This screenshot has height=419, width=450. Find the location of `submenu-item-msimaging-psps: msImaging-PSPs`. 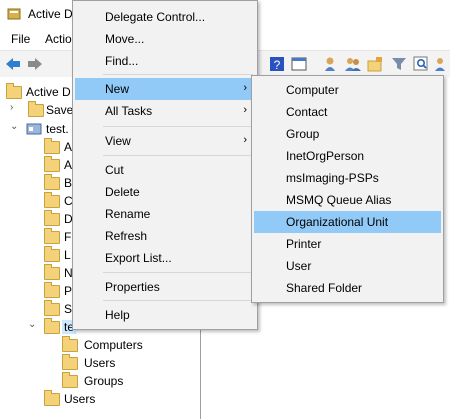

submenu-item-msimaging-psps: msImaging-PSPs is located at coordinates (347, 178).